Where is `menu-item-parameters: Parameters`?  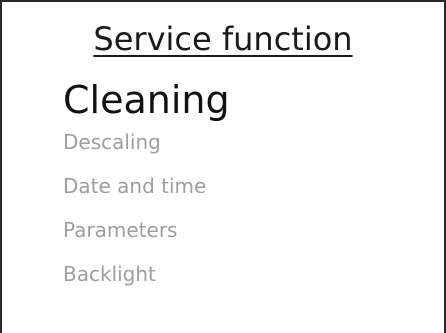 menu-item-parameters: Parameters is located at coordinates (146, 230).